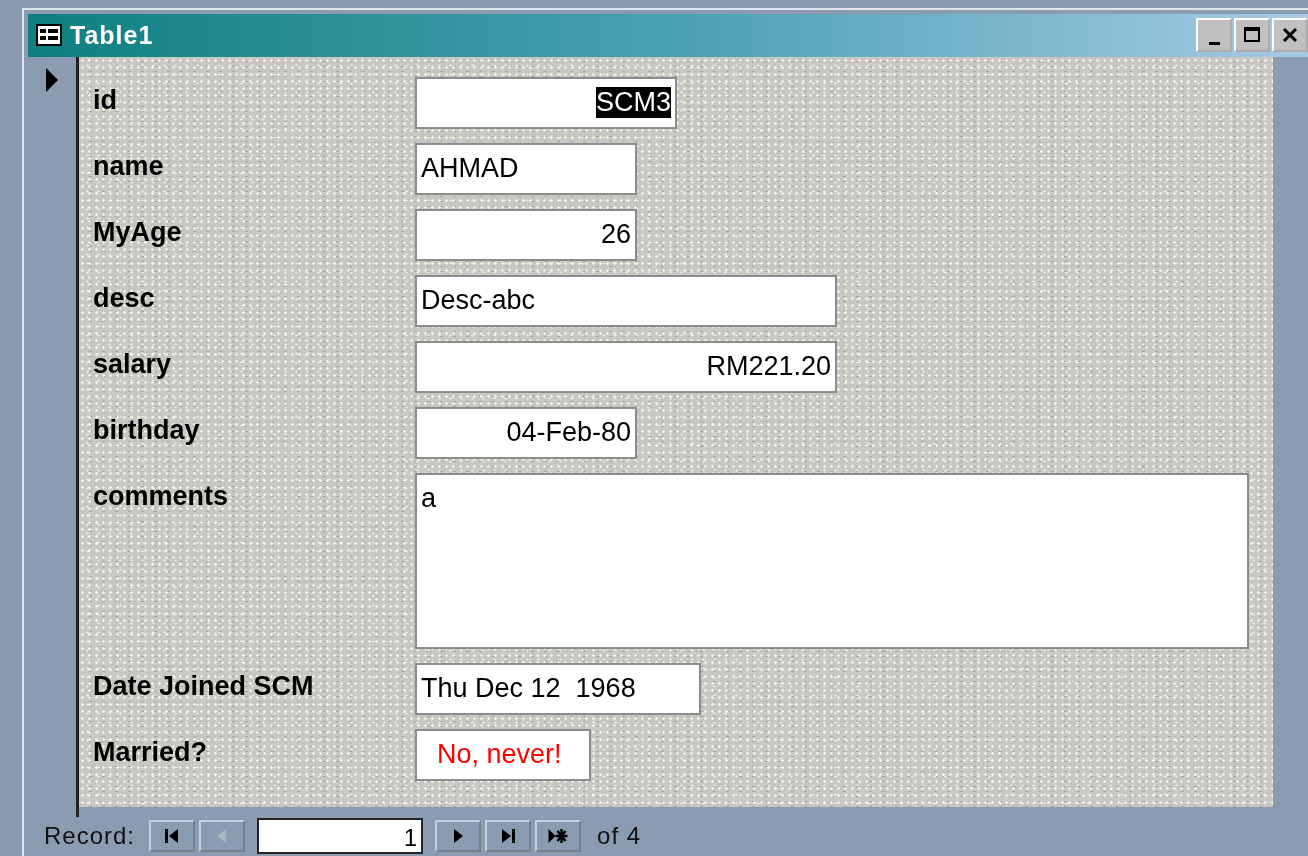 The width and height of the screenshot is (1308, 856). What do you see at coordinates (478, 300) in the screenshot?
I see `field-value: Desc-abc` at bounding box center [478, 300].